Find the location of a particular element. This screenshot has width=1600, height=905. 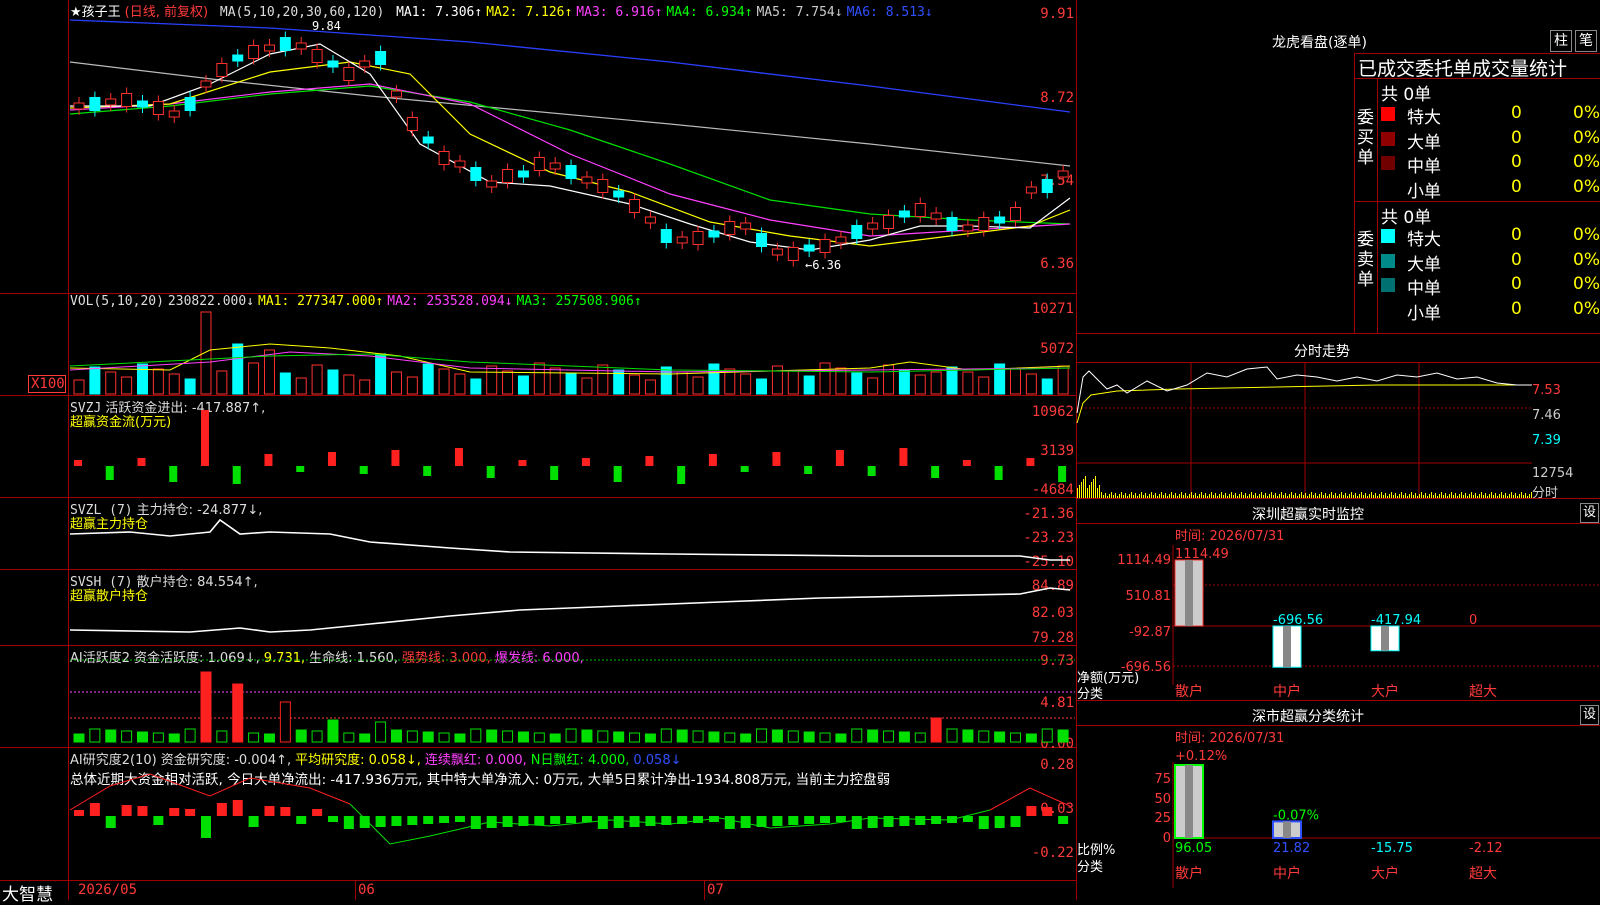

order-percent: 0% is located at coordinates (1586, 308).